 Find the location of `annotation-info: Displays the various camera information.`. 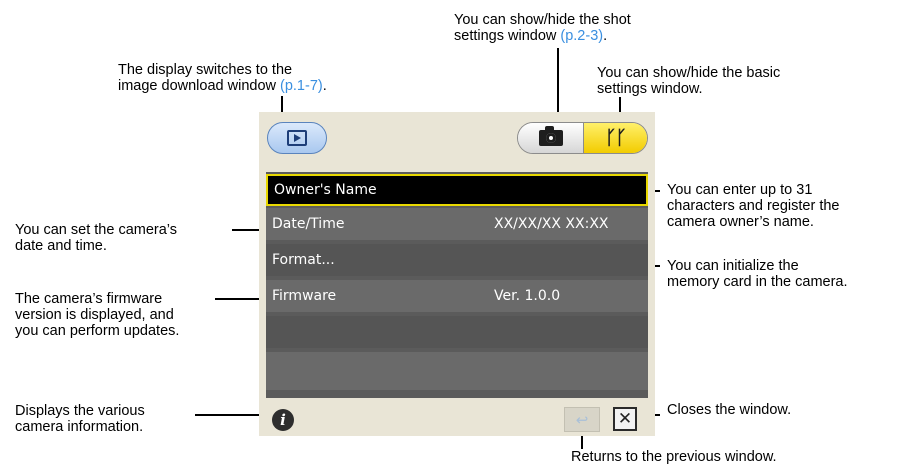

annotation-info: Displays the various camera information. is located at coordinates (80, 419).